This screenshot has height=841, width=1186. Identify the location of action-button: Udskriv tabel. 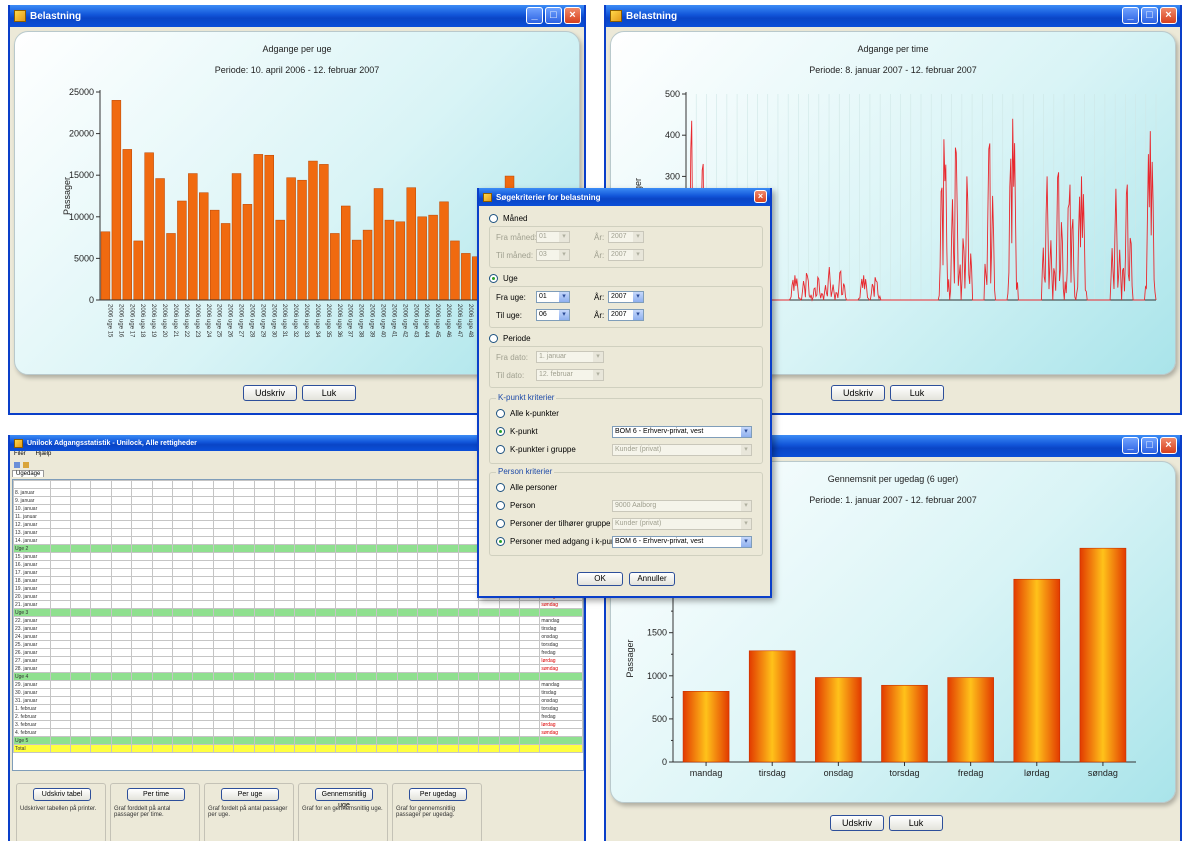
(62, 794).